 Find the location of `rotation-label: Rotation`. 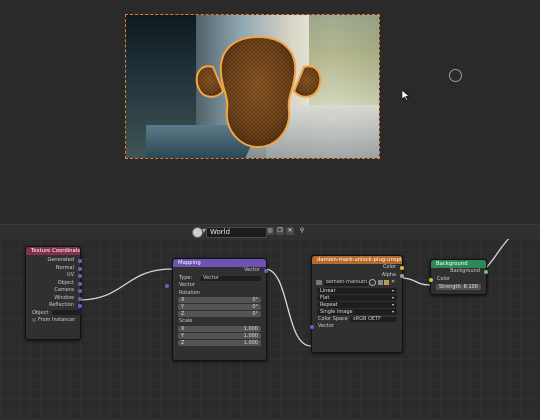

rotation-label: Rotation is located at coordinates (189, 292).